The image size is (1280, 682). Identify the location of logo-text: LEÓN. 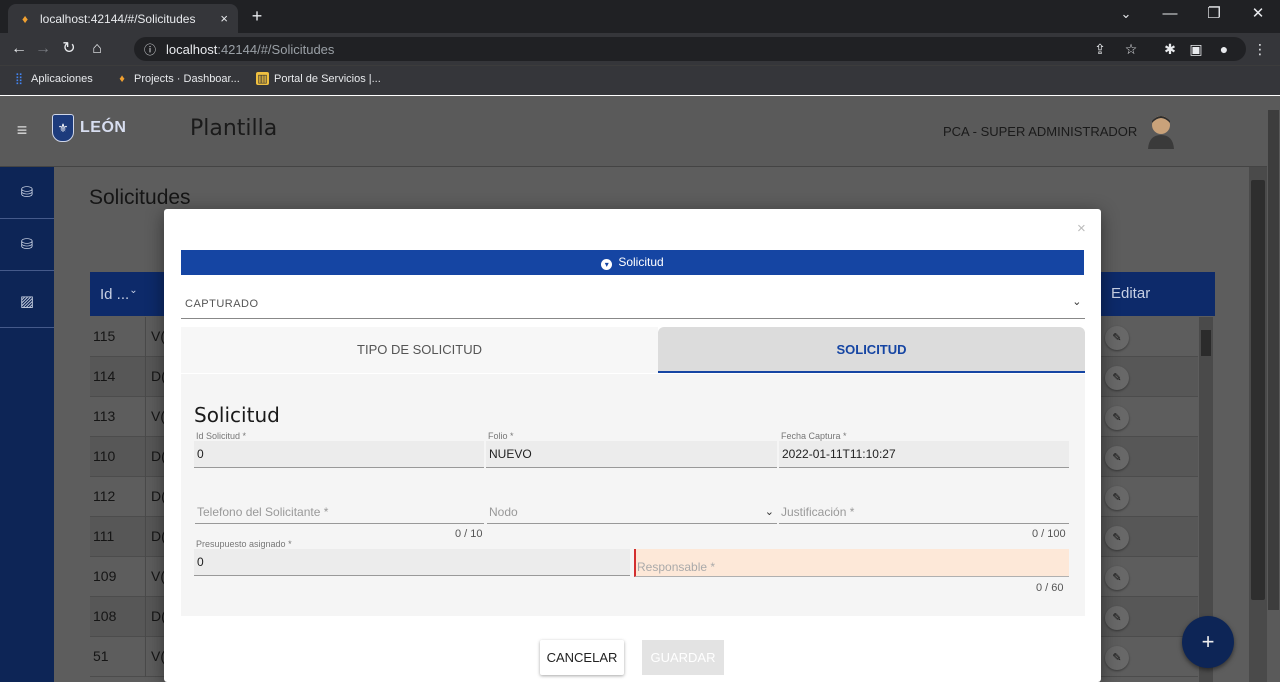
(103, 127).